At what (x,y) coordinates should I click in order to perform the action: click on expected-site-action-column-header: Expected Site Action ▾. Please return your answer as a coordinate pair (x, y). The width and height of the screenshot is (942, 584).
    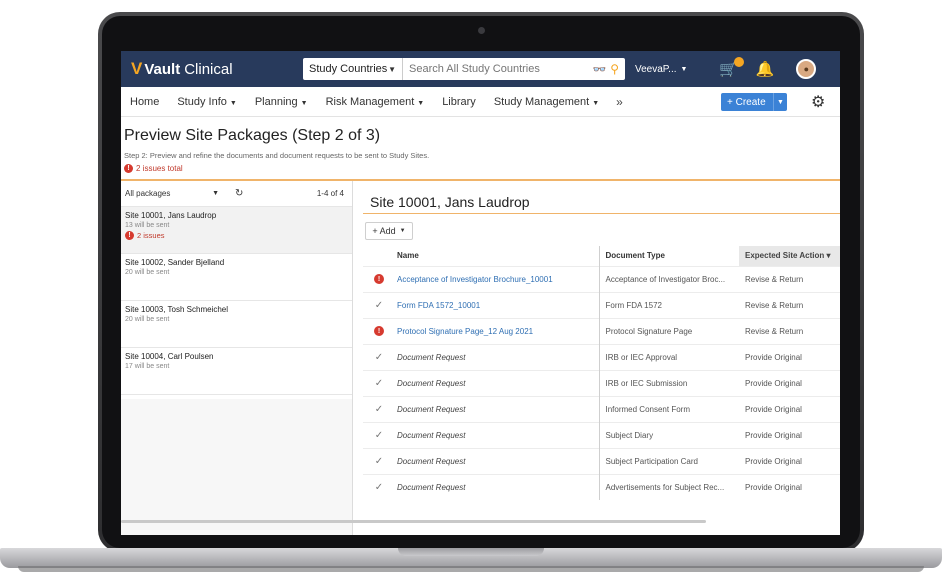
    Looking at the image, I should click on (789, 256).